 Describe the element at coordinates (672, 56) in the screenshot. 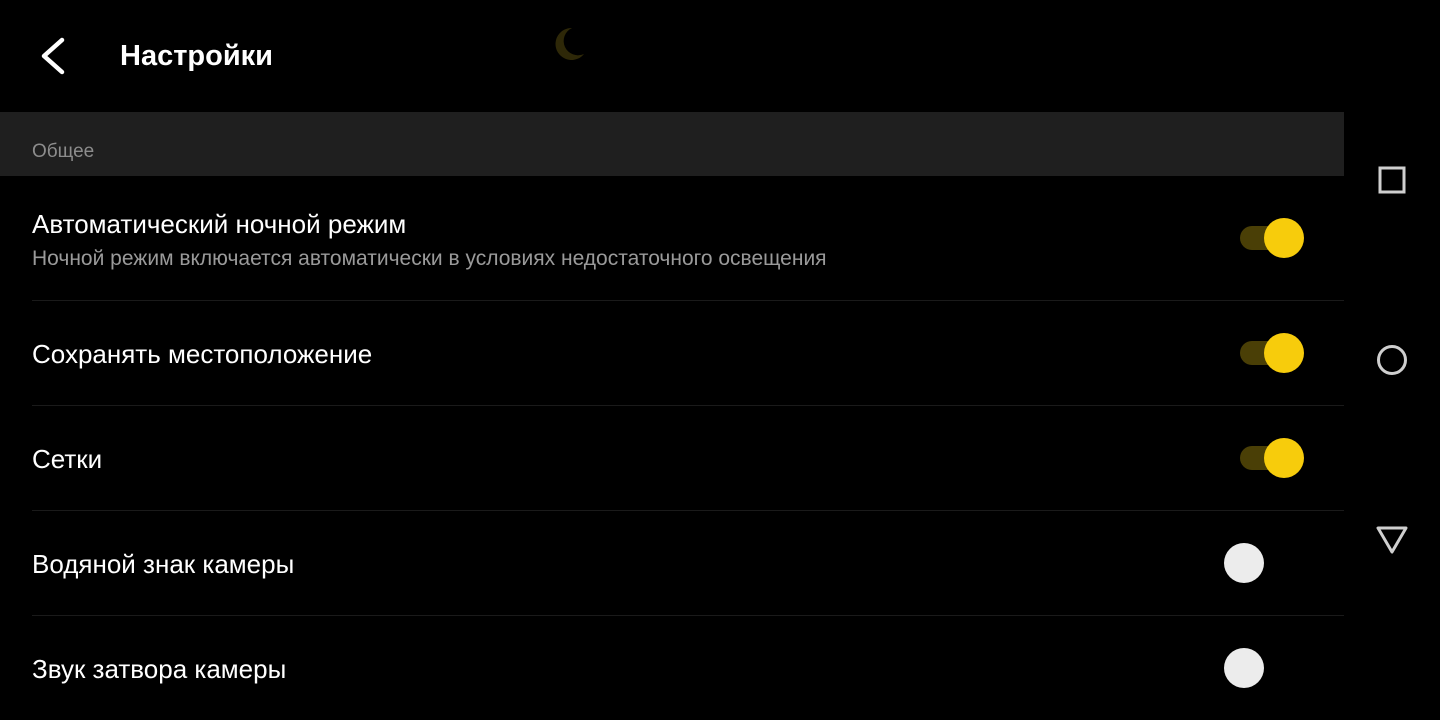

I see `app-header: Настройки` at that location.